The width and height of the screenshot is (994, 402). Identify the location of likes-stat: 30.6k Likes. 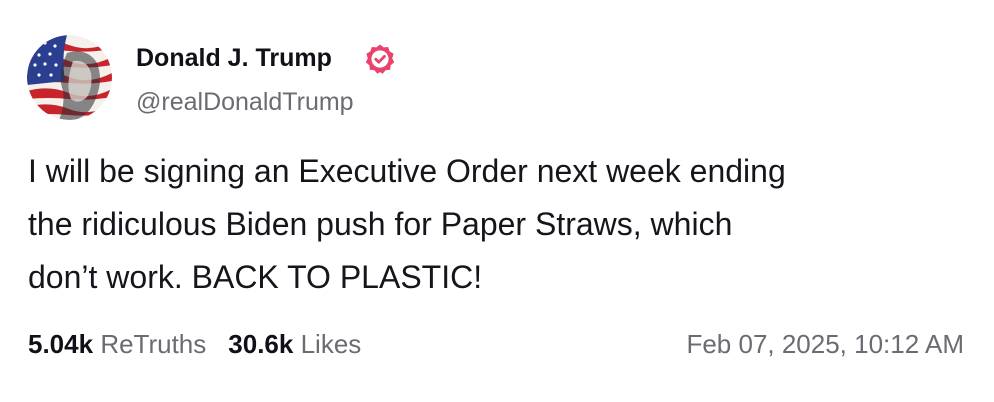
(294, 344).